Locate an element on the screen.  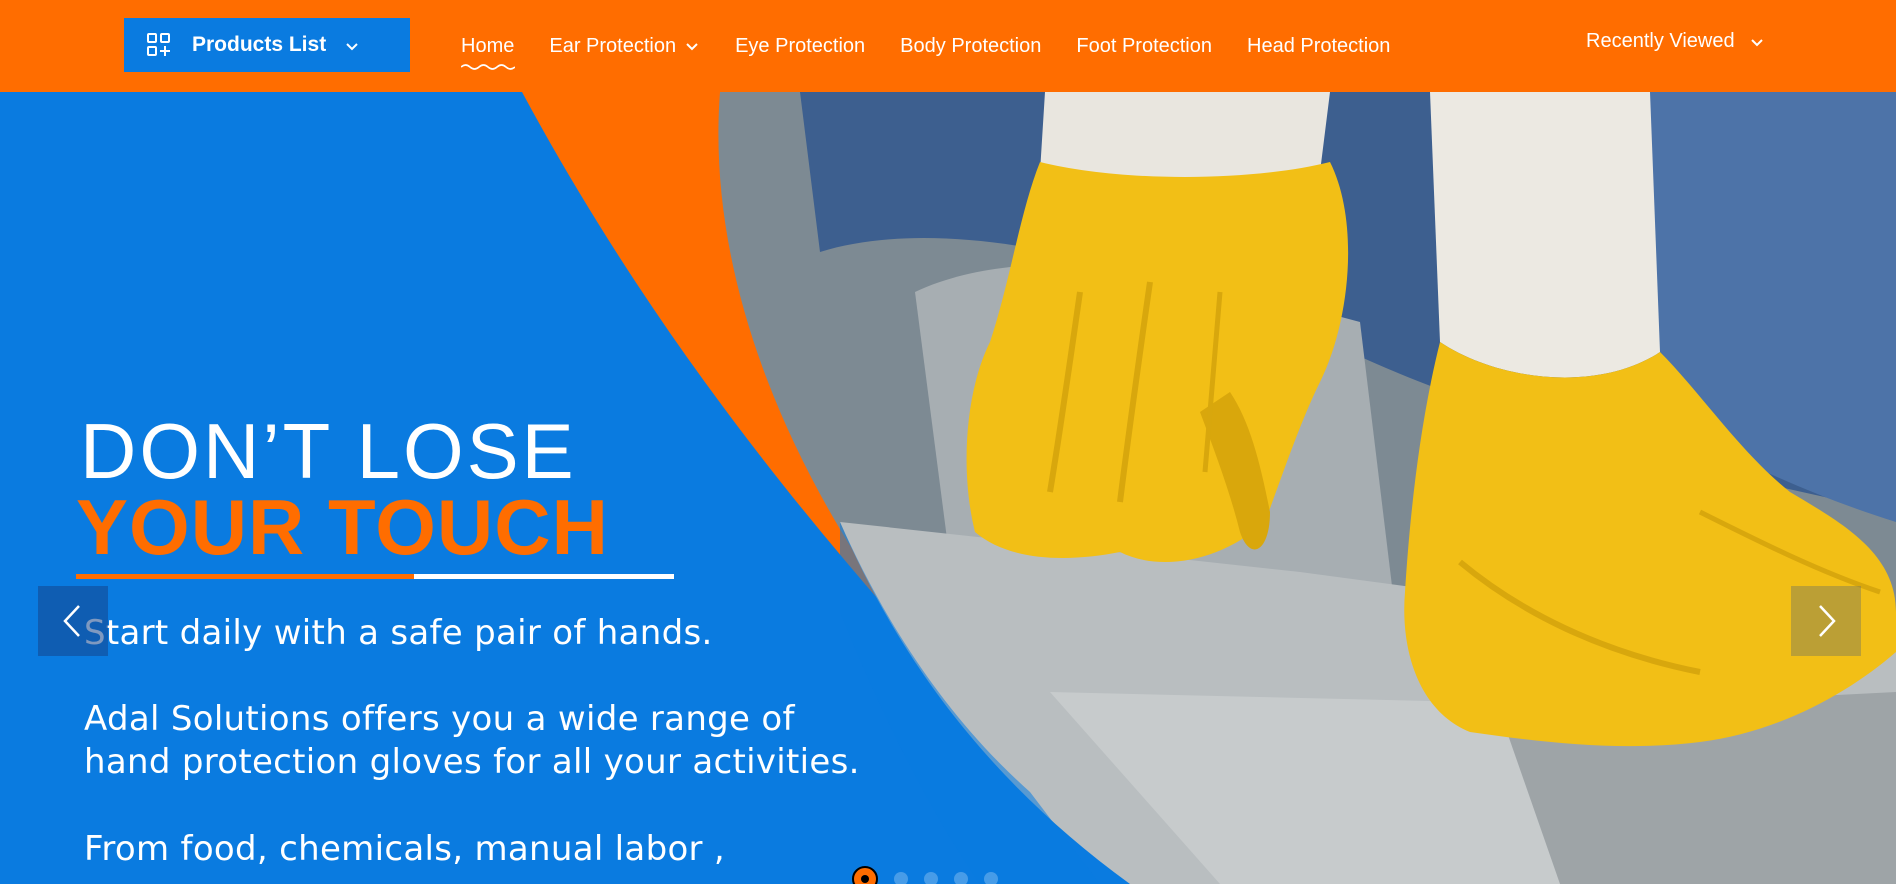
recently-viewed-dropdown: Recently Viewed is located at coordinates (1675, 41).